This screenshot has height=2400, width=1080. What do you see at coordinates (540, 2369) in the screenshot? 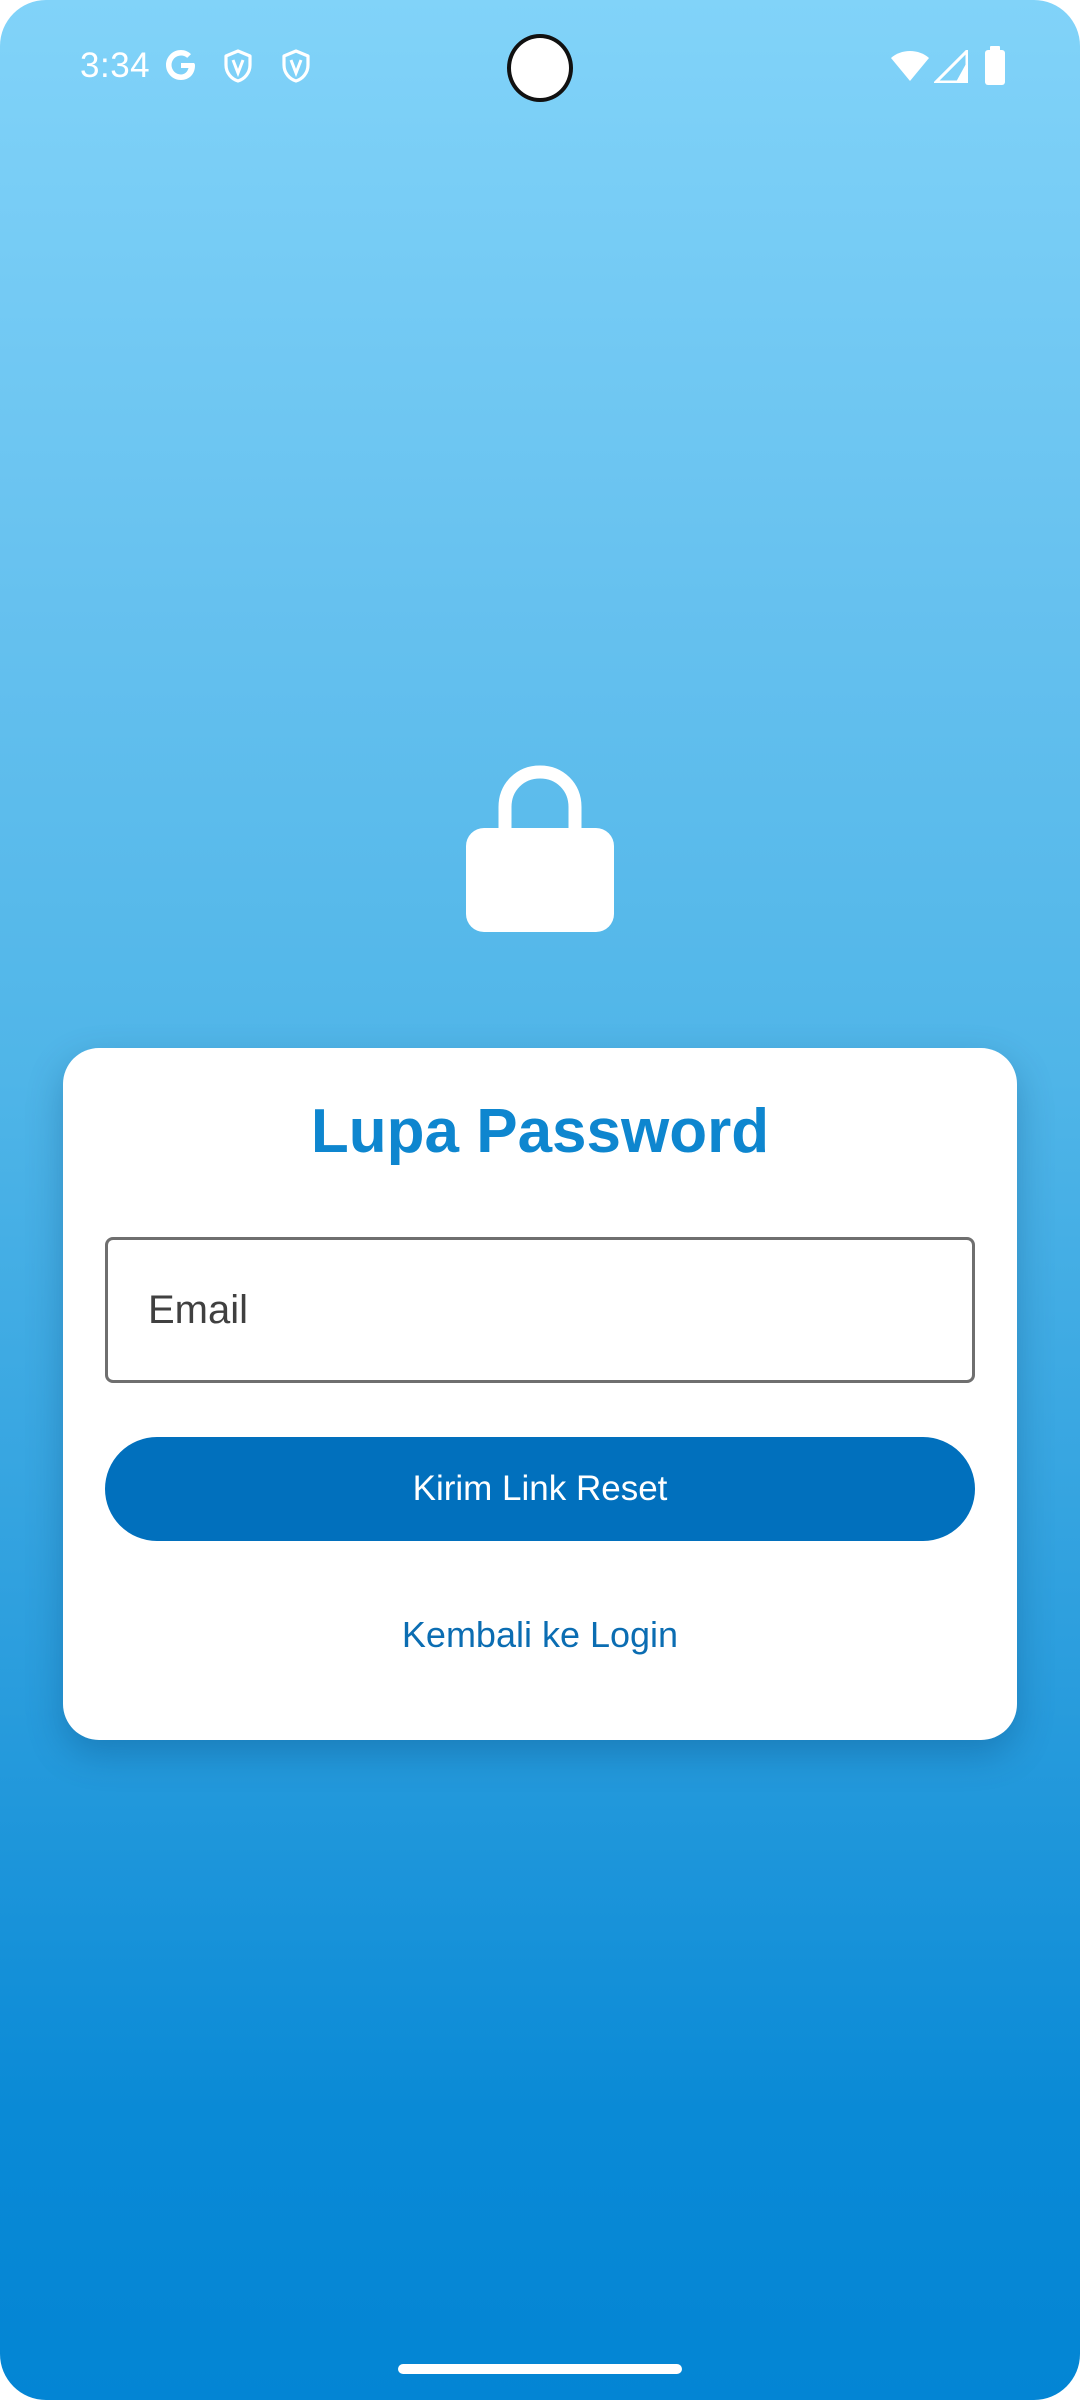
I see `home-indicator` at bounding box center [540, 2369].